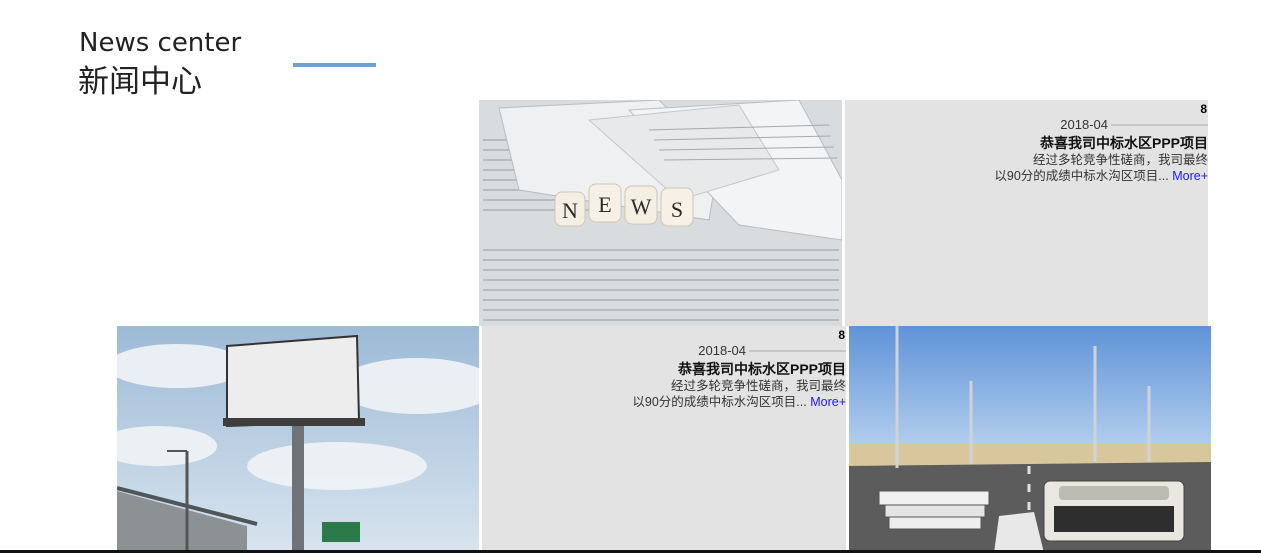 This screenshot has height=553, width=1261. I want to click on billboard-photo-icon, so click(298, 439).